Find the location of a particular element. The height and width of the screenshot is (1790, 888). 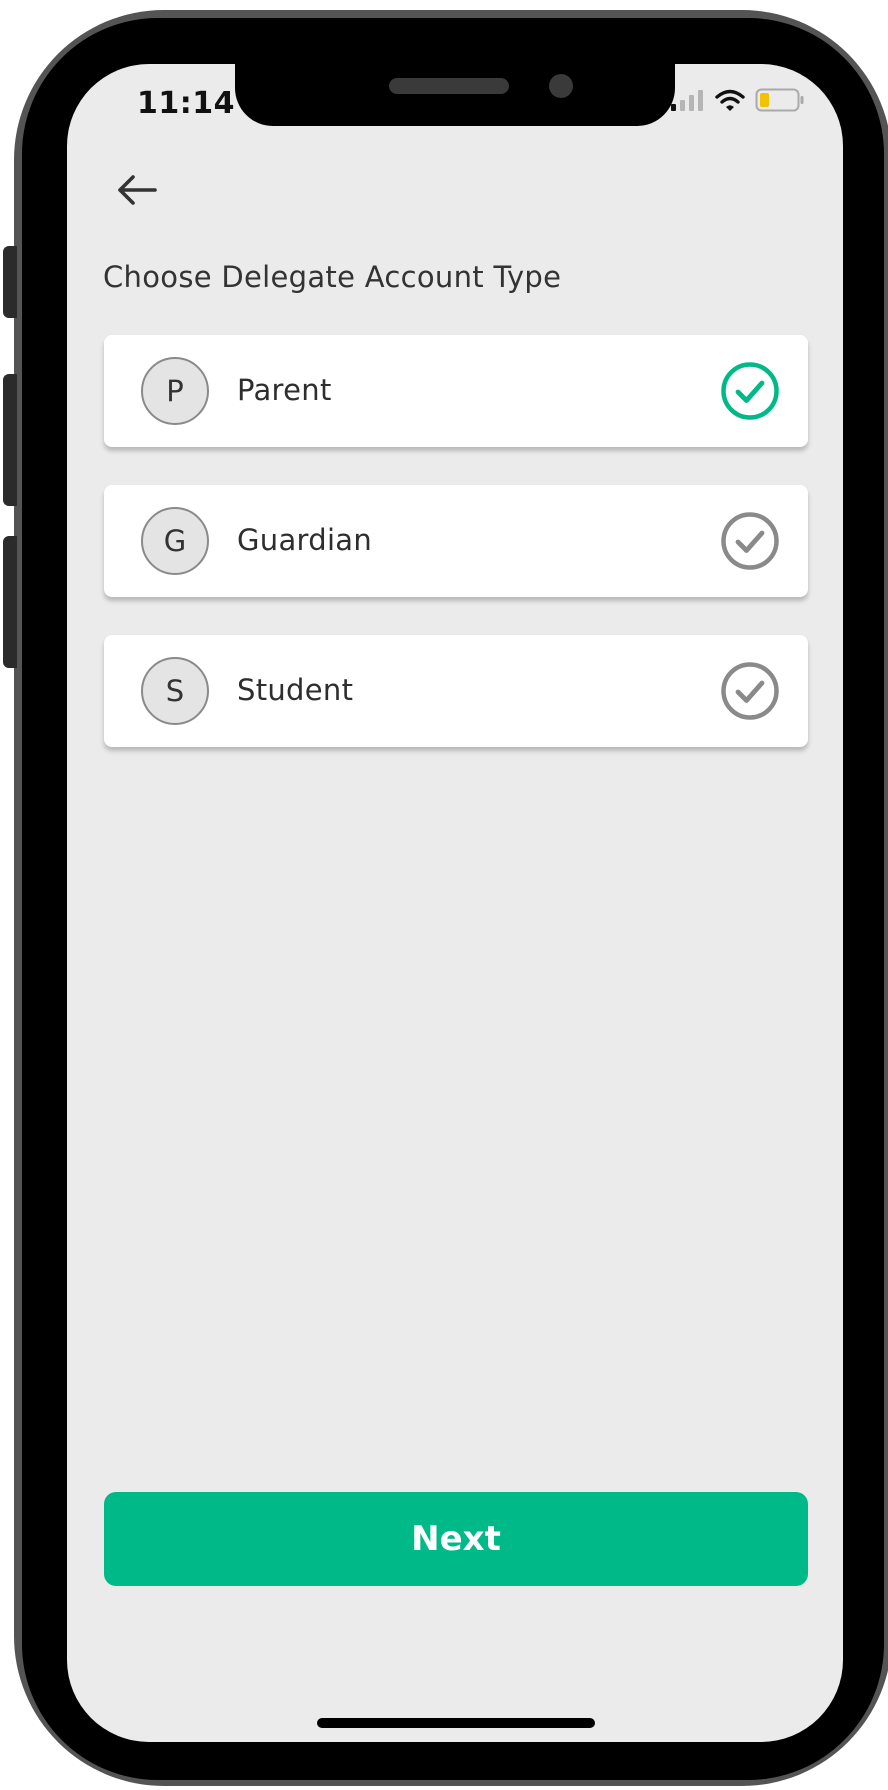

option-card-parent: P Parent is located at coordinates (456, 391).